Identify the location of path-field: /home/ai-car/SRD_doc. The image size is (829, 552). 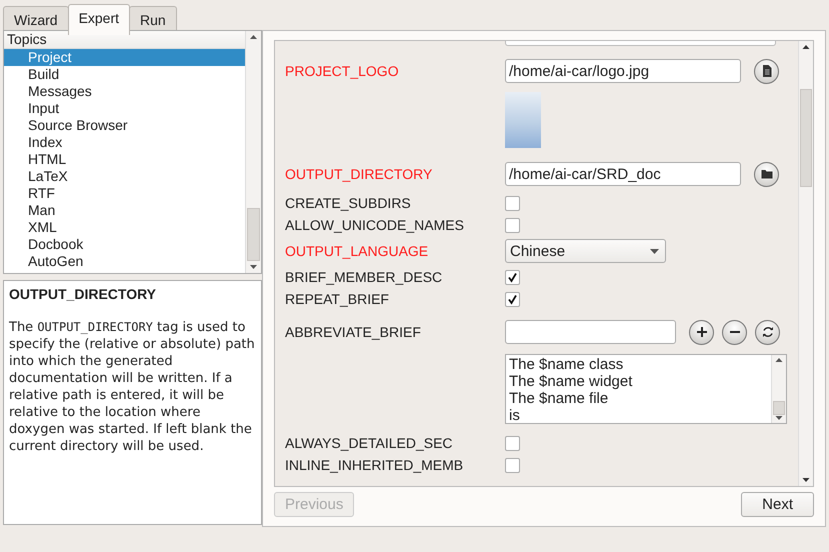
(623, 174).